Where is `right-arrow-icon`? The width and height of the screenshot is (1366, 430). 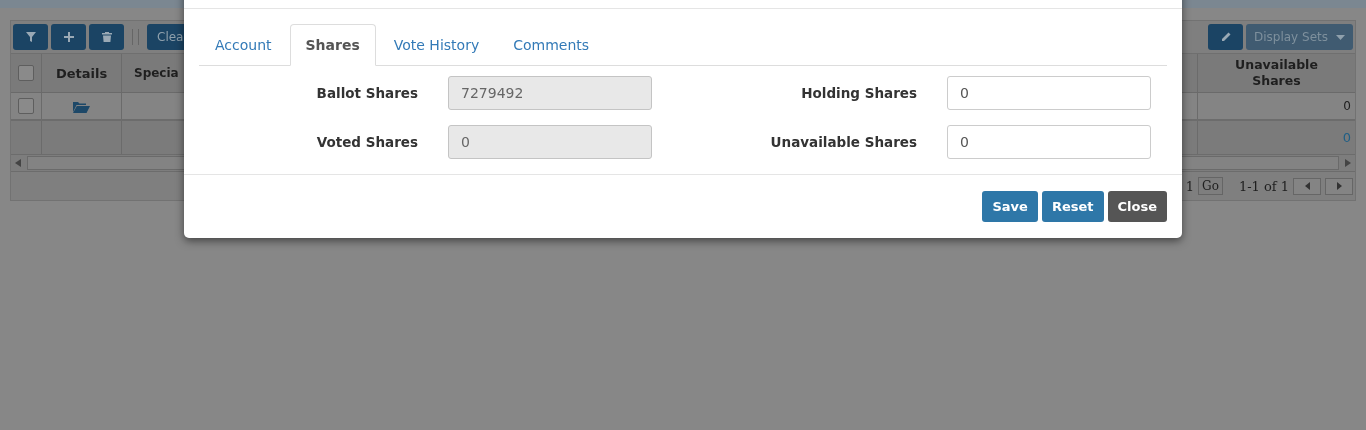
right-arrow-icon is located at coordinates (1339, 186).